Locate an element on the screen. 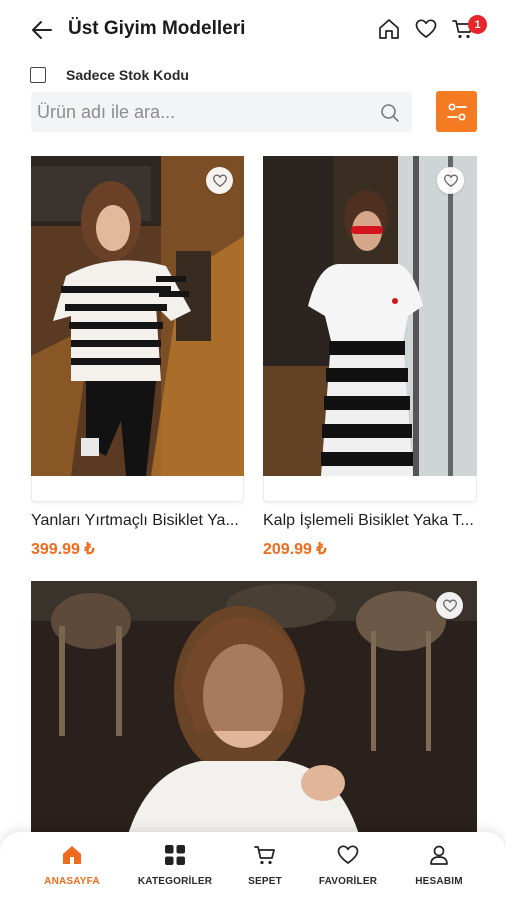 This screenshot has width=506, height=900. nav-label: KATEGORİLER is located at coordinates (175, 881).